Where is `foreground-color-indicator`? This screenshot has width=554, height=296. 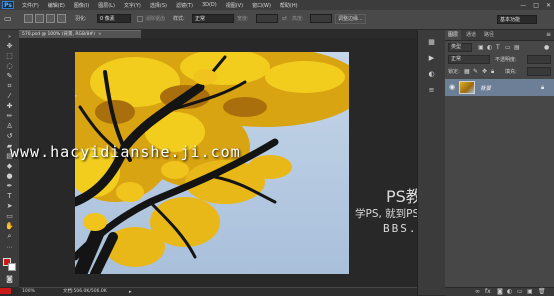
foreground-color-indicator is located at coordinates (5, 291).